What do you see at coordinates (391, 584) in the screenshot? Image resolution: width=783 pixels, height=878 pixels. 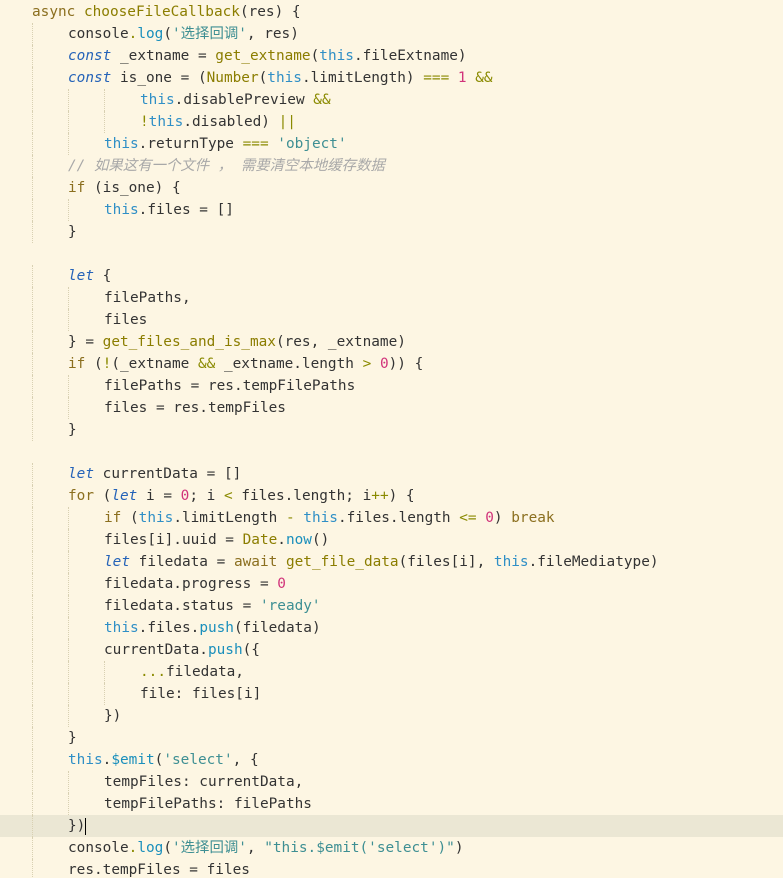 I see `code-line: filedata.progress = 0` at bounding box center [391, 584].